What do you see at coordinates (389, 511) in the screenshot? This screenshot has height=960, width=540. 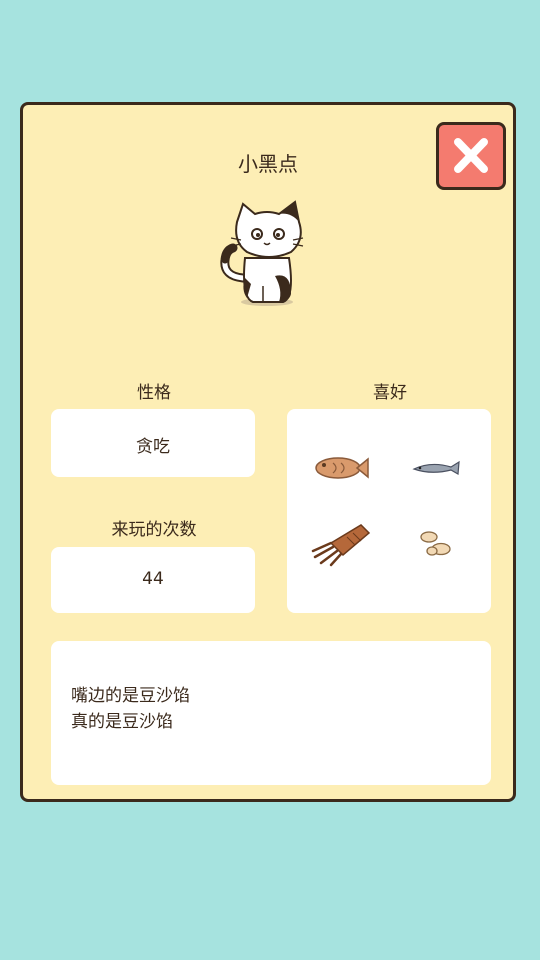 I see `favorites-card` at bounding box center [389, 511].